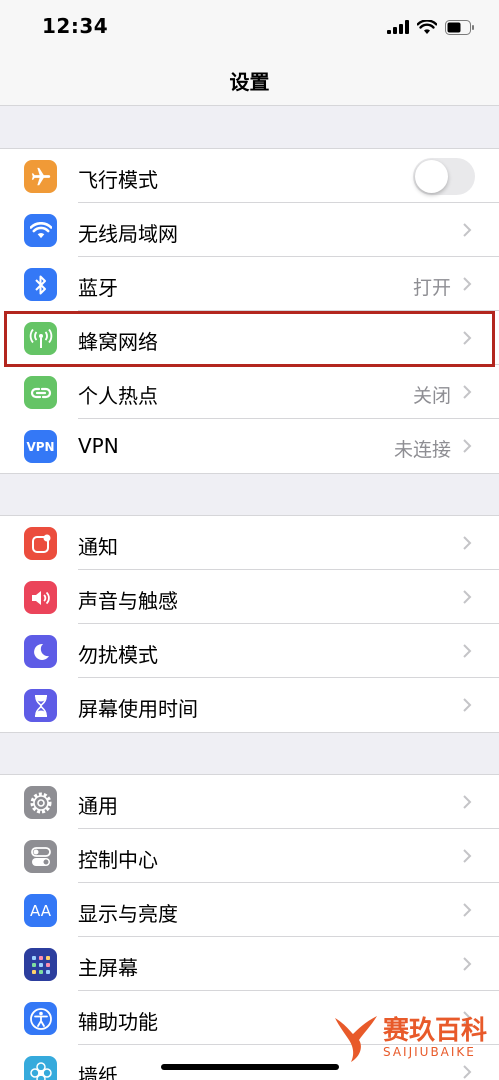  What do you see at coordinates (40, 1068) in the screenshot?
I see `wallpaper-flower-icon` at bounding box center [40, 1068].